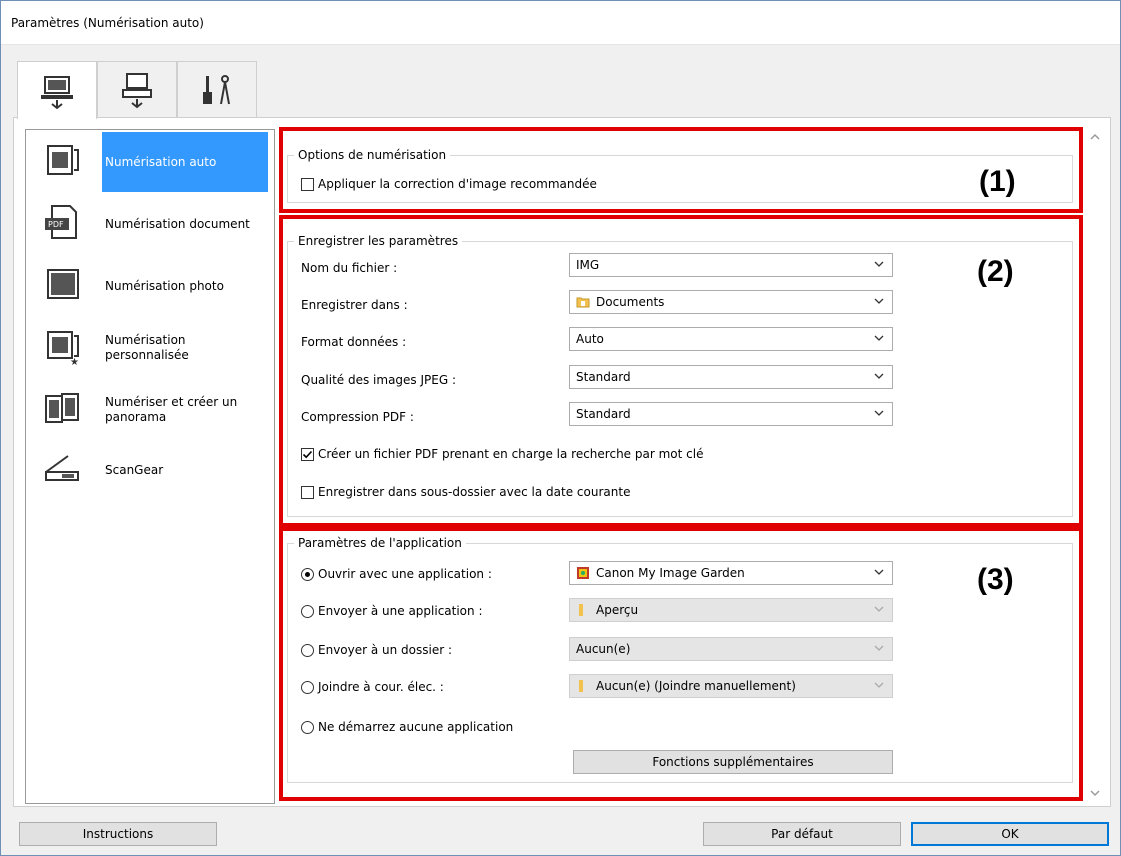  I want to click on computer-scan-icon, so click(57, 92).